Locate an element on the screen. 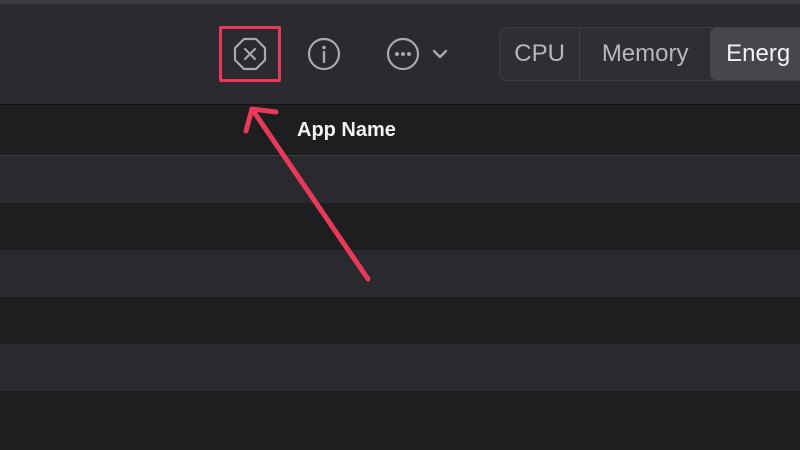 The height and width of the screenshot is (450, 800). stop-process-button is located at coordinates (250, 54).